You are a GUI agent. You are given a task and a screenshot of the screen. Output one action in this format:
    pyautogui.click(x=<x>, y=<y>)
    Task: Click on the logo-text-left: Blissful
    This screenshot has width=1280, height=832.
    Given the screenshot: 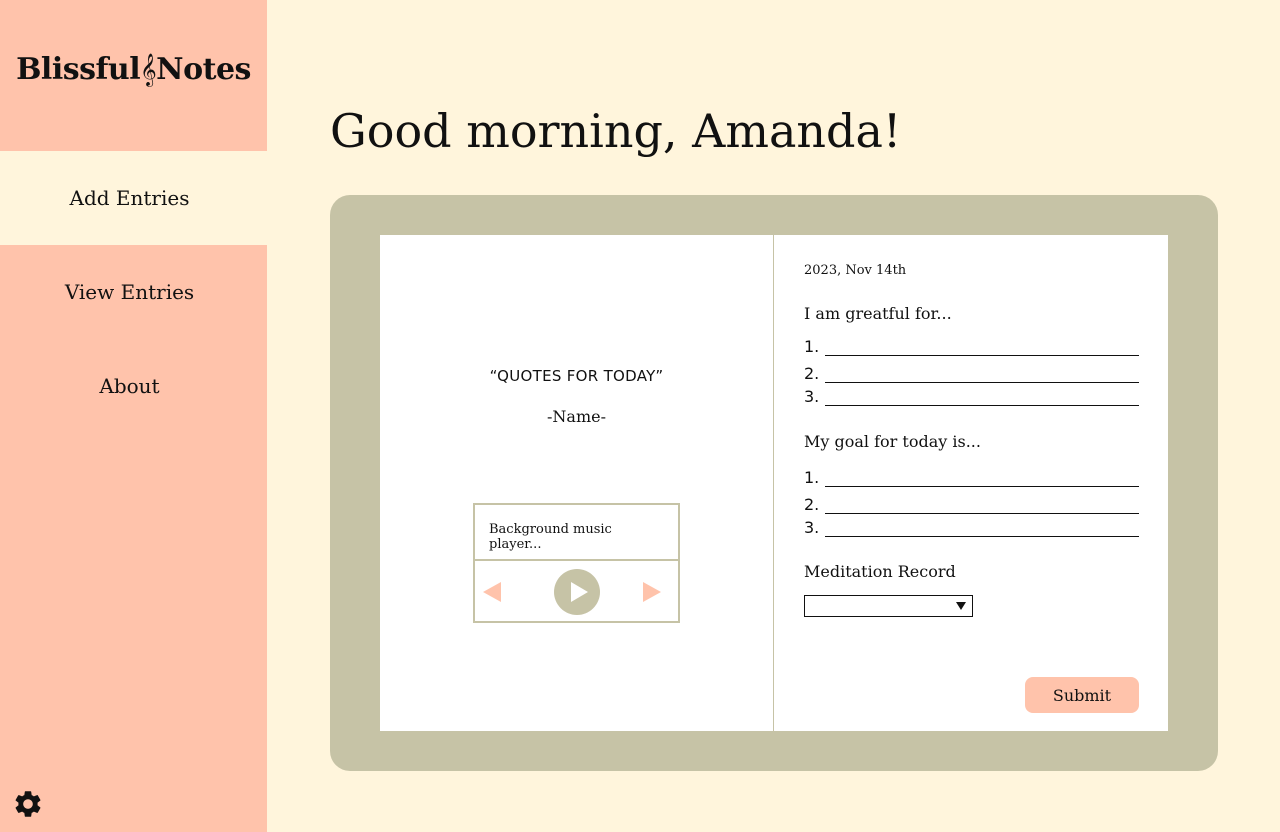 What is the action you would take?
    pyautogui.click(x=78, y=69)
    